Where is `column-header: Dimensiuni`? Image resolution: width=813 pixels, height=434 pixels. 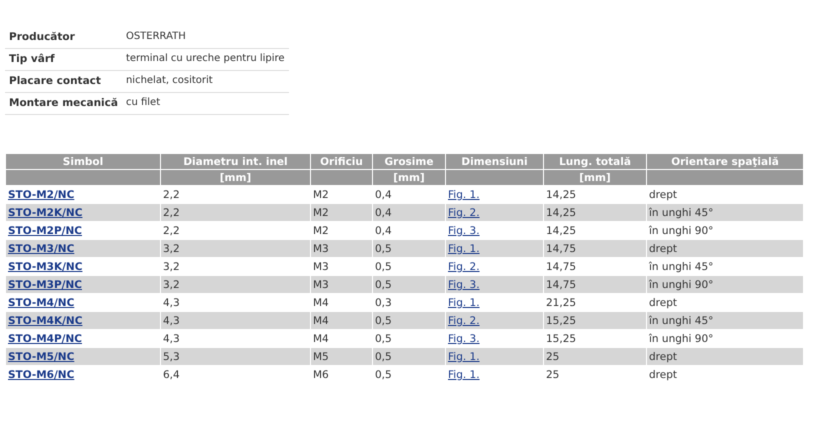
column-header: Dimensiuni is located at coordinates (495, 162).